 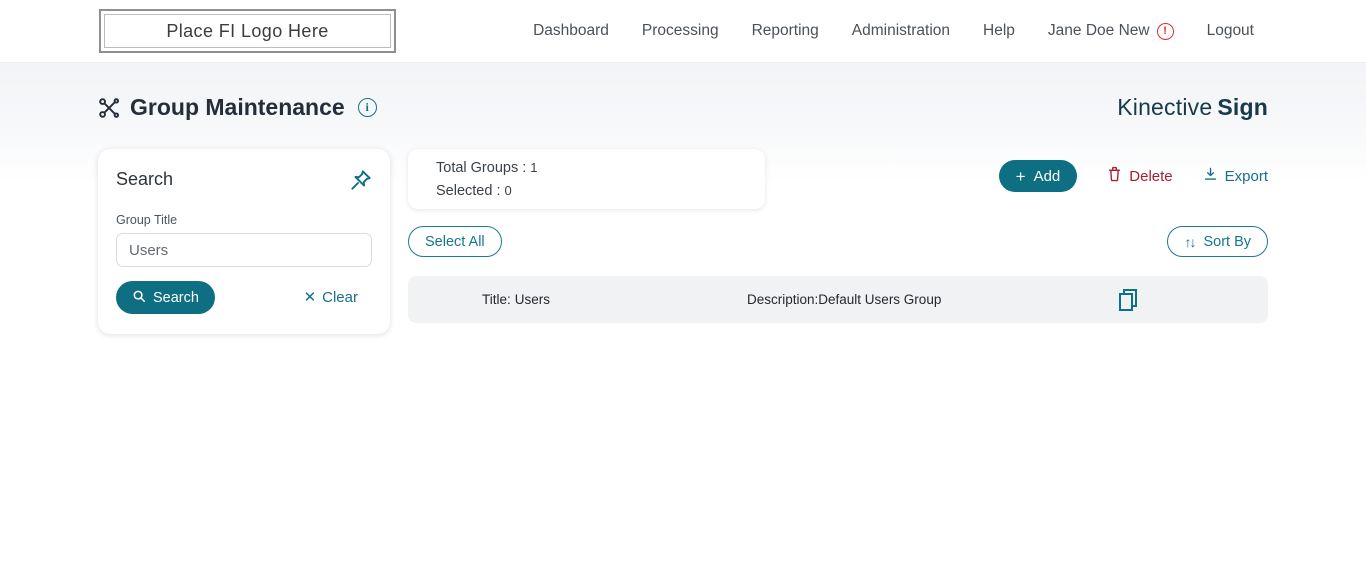 I want to click on fi-logo-placeholder: Place FI Logo Here, so click(x=247, y=31).